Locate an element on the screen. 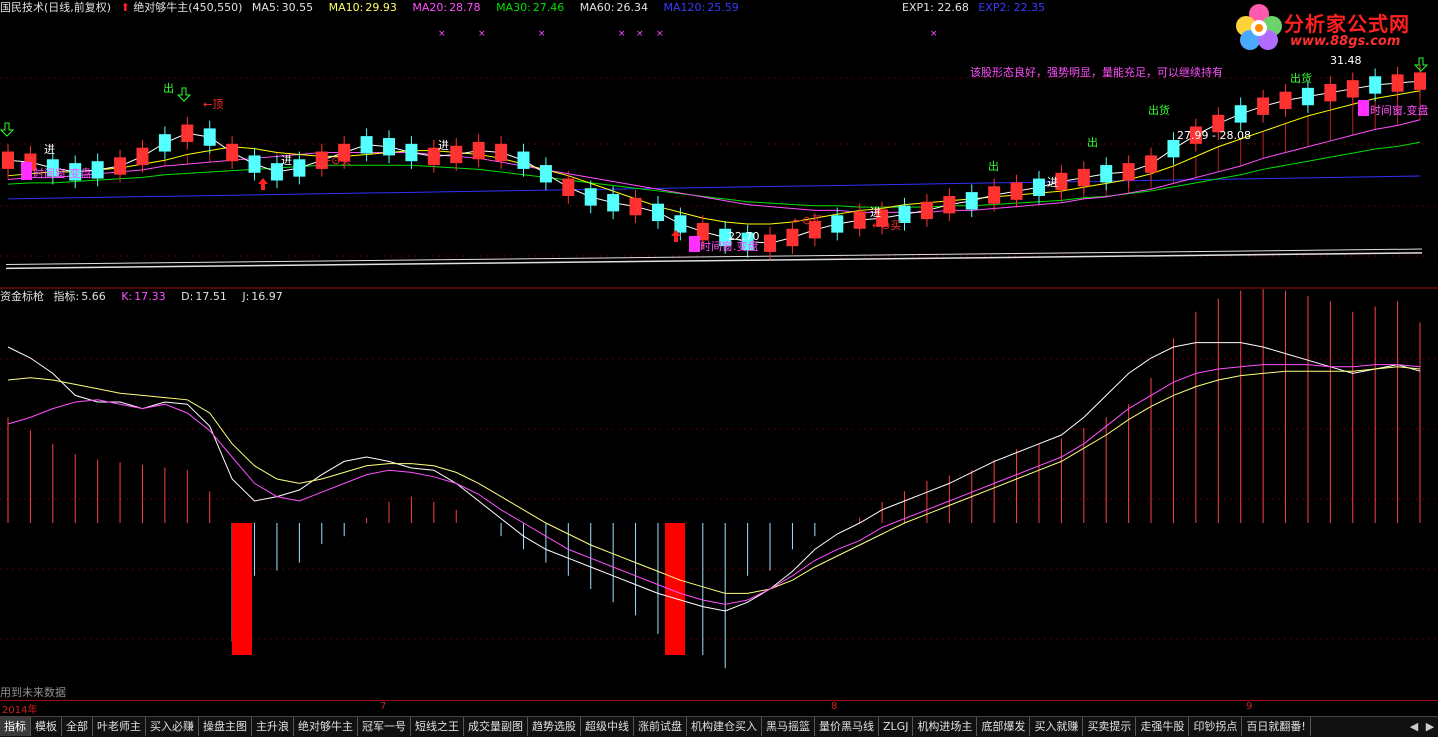 The width and height of the screenshot is (1438, 737). ma30-value: 27.46 is located at coordinates (548, 7).